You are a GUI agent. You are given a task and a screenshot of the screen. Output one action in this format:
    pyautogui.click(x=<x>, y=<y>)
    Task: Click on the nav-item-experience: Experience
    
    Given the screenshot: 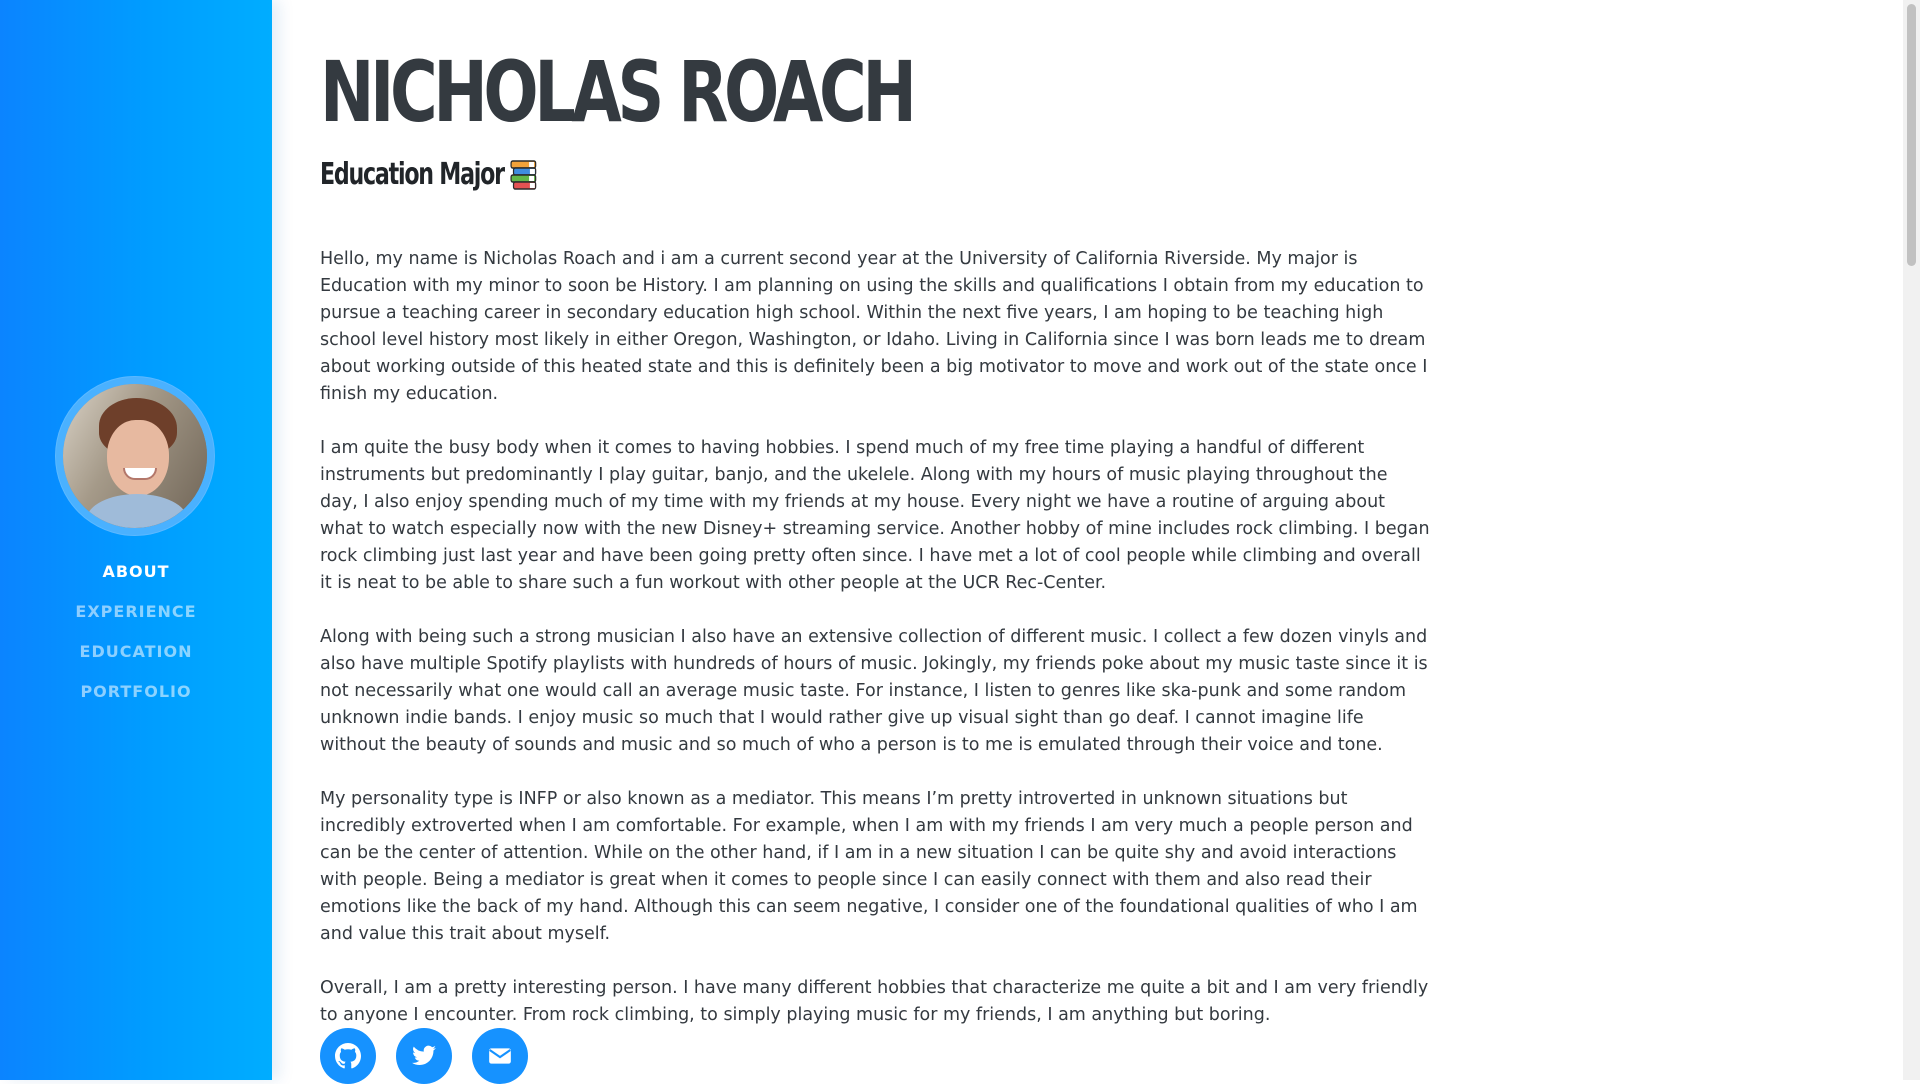 What is the action you would take?
    pyautogui.click(x=136, y=620)
    